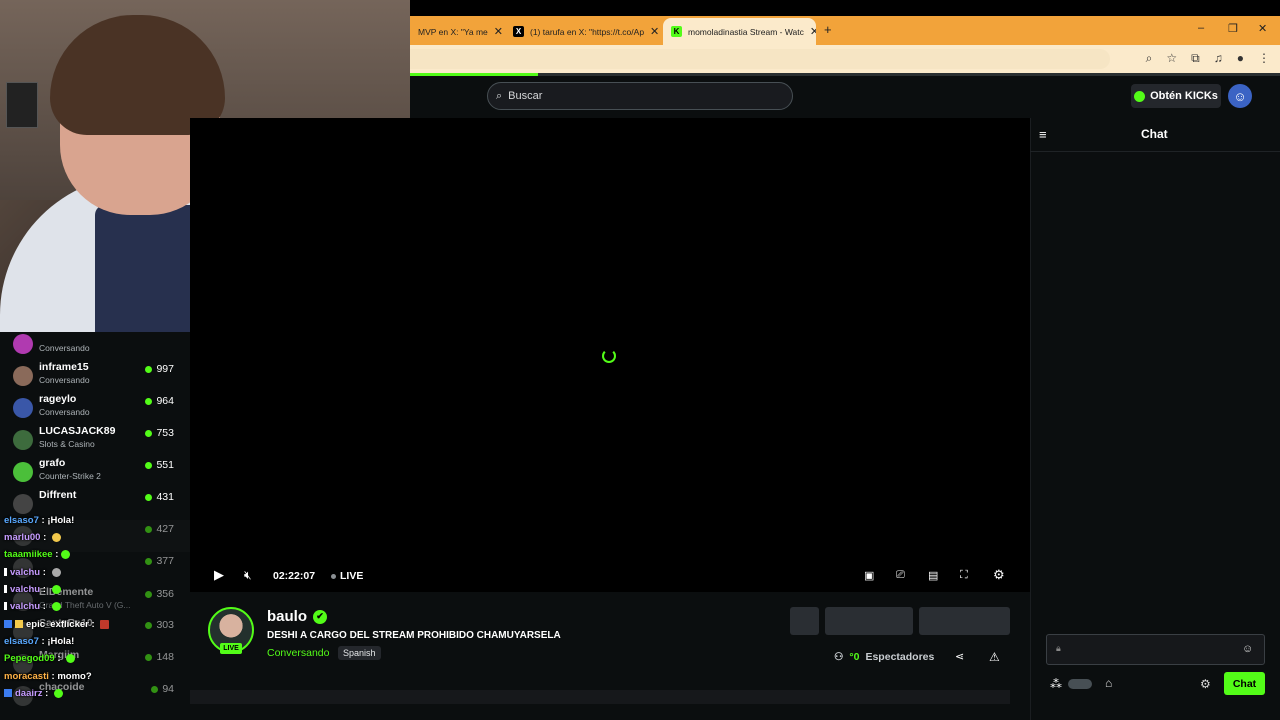 The height and width of the screenshot is (720, 1280). I want to click on fullscreen-icon: ⛶, so click(964, 575).